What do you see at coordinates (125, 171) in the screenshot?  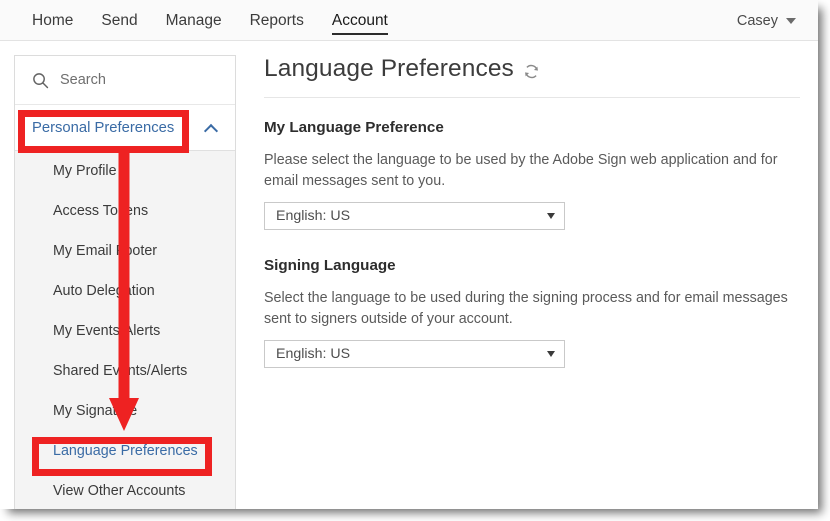 I see `sidebar-item-my-profile: My Profile` at bounding box center [125, 171].